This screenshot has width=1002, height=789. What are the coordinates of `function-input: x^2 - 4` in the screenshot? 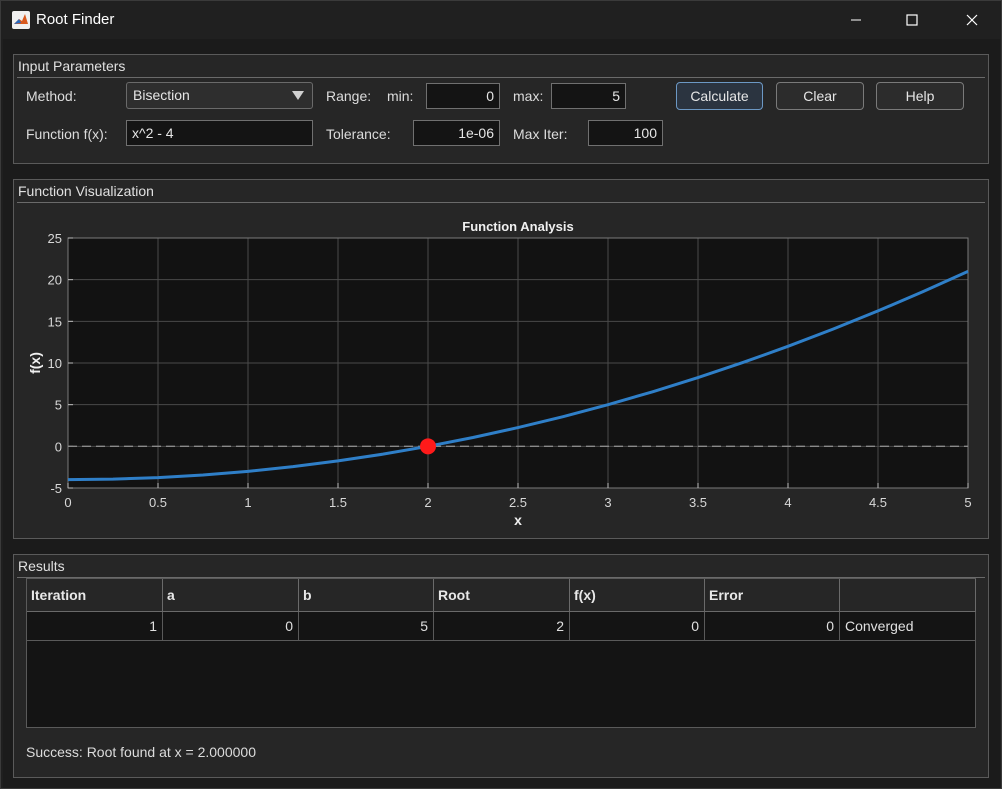 It's located at (219, 133).